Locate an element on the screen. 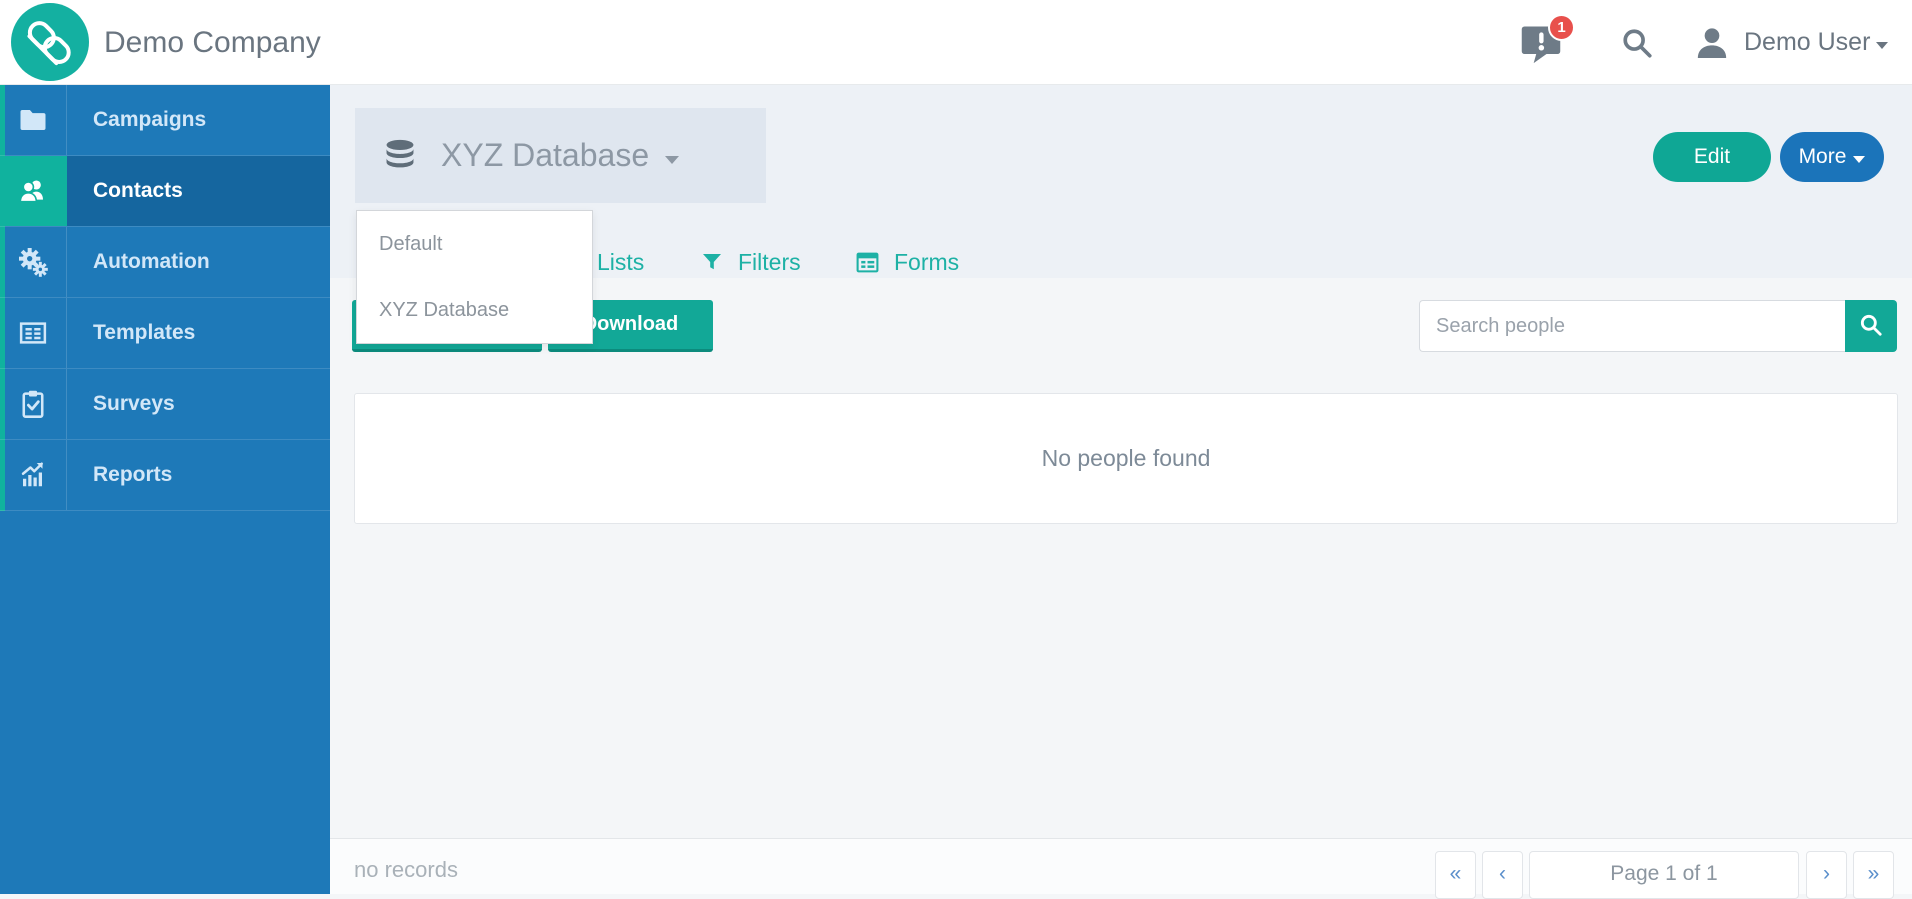 The height and width of the screenshot is (899, 1912). user-menu-caret-icon is located at coordinates (1882, 45).